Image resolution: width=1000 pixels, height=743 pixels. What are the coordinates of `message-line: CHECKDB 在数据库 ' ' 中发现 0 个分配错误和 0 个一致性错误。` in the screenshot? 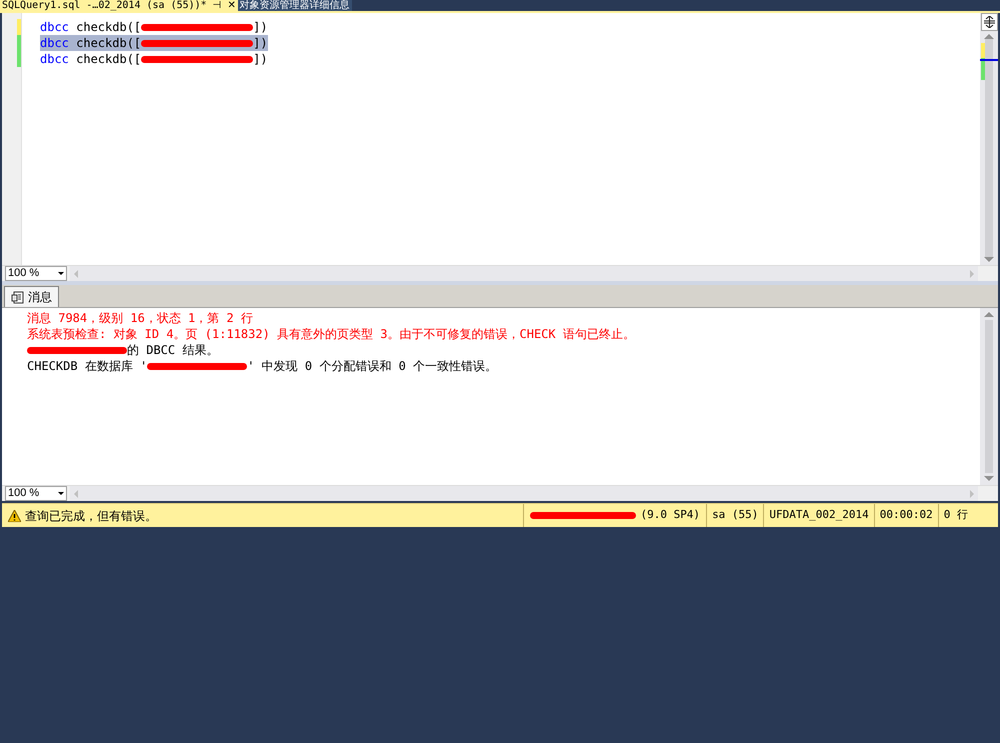 It's located at (262, 366).